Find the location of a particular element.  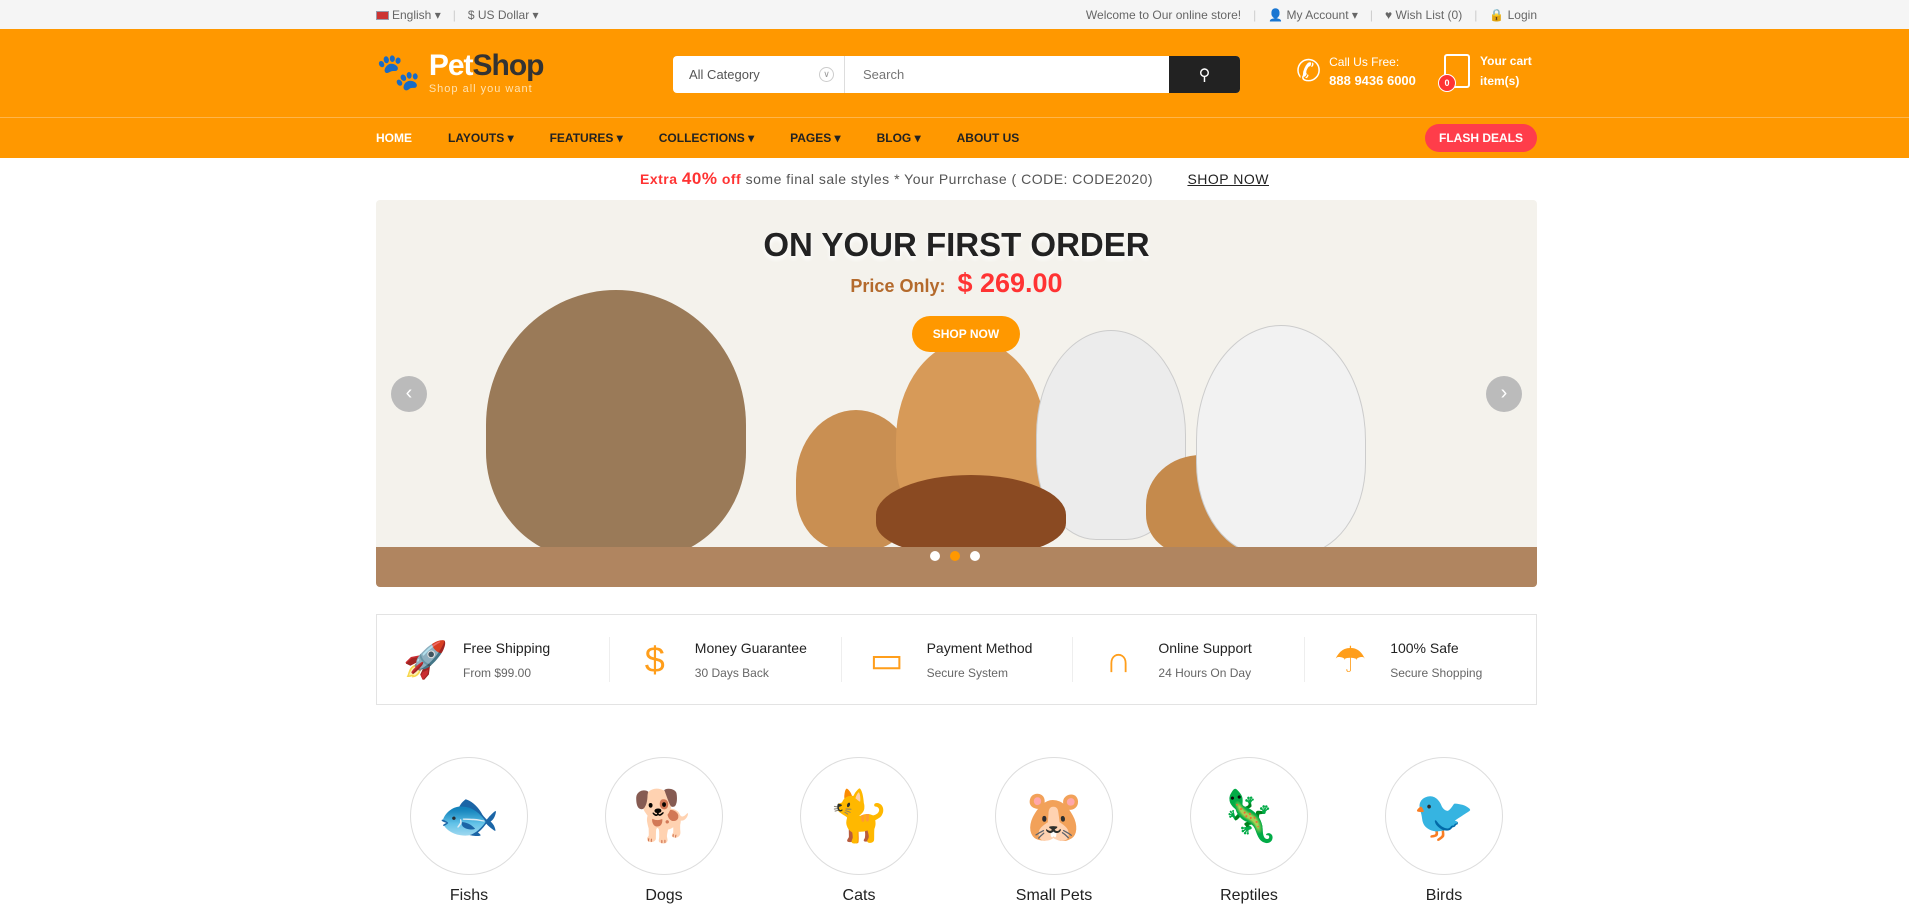

prev-slide-button: ‹ is located at coordinates (409, 394).